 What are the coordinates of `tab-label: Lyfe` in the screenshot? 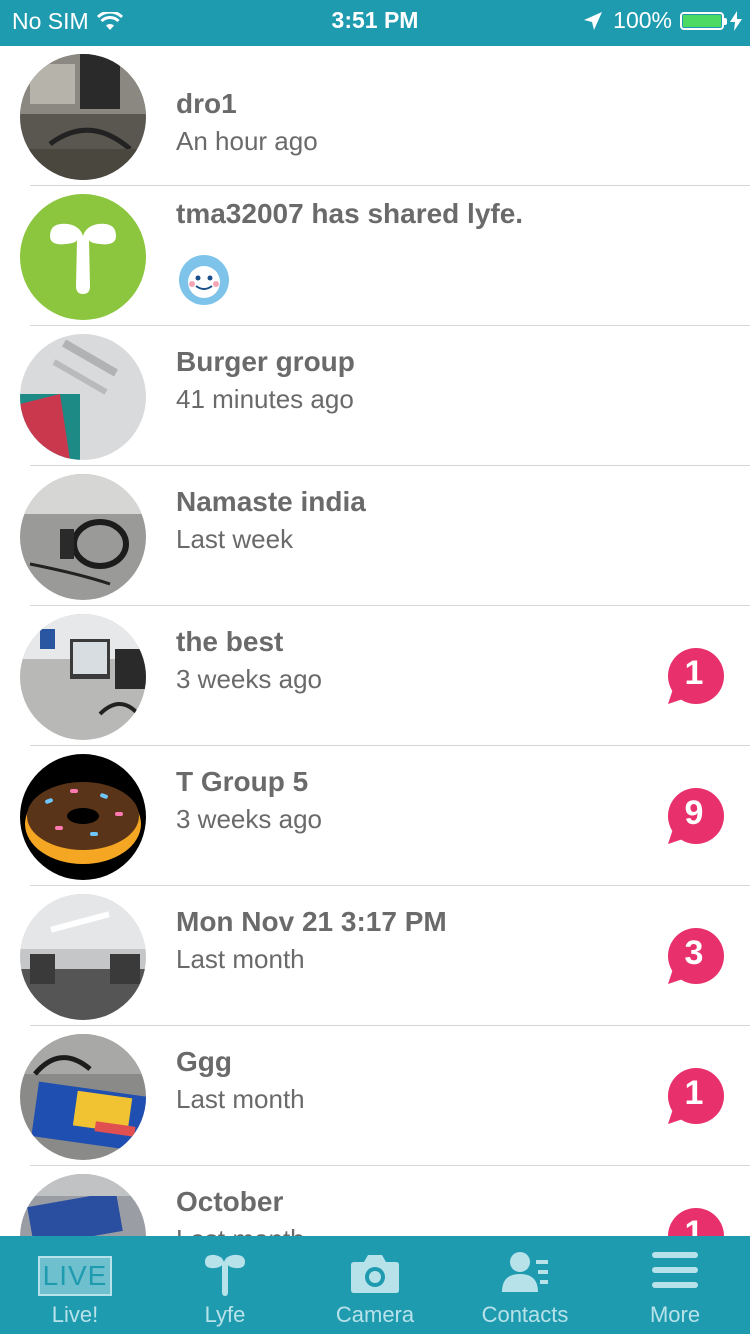 It's located at (225, 1314).